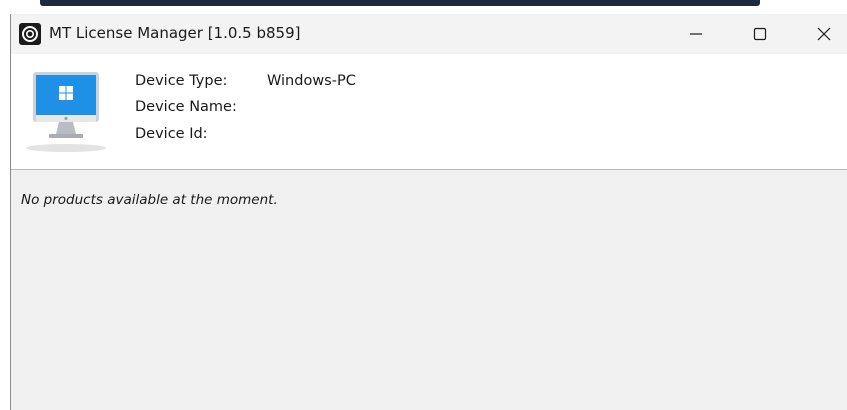  I want to click on circle-logo-icon, so click(30, 34).